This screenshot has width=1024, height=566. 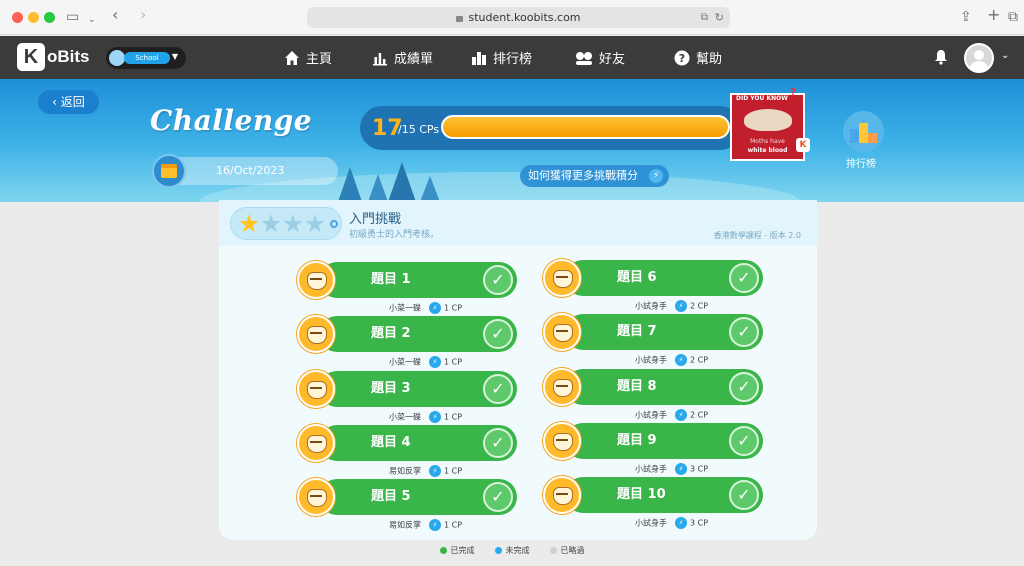 What do you see at coordinates (375, 219) in the screenshot?
I see `level-title: 入門挑戰` at bounding box center [375, 219].